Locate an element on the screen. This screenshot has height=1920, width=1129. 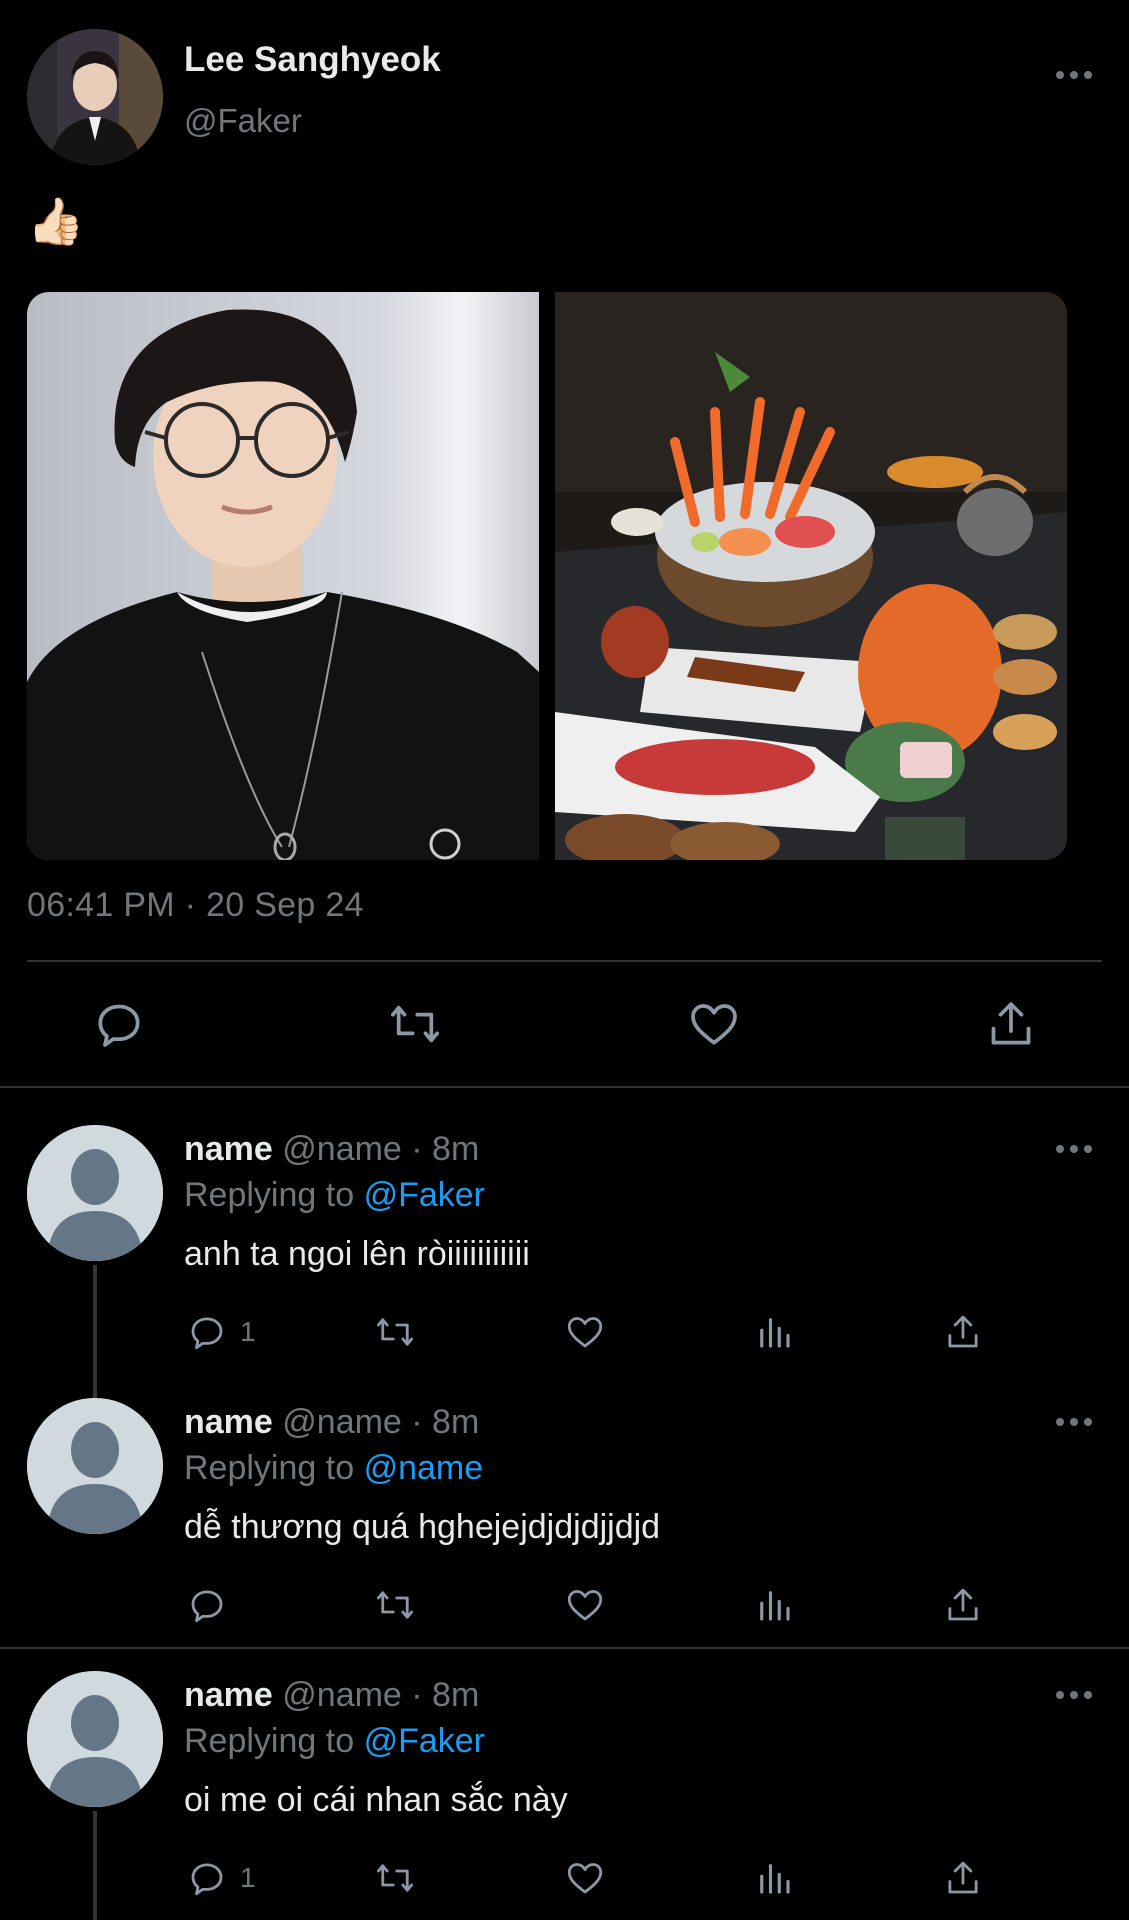
reply-text: anh ta ngoi lên ròiiiiiiiiiii is located at coordinates (357, 1254).